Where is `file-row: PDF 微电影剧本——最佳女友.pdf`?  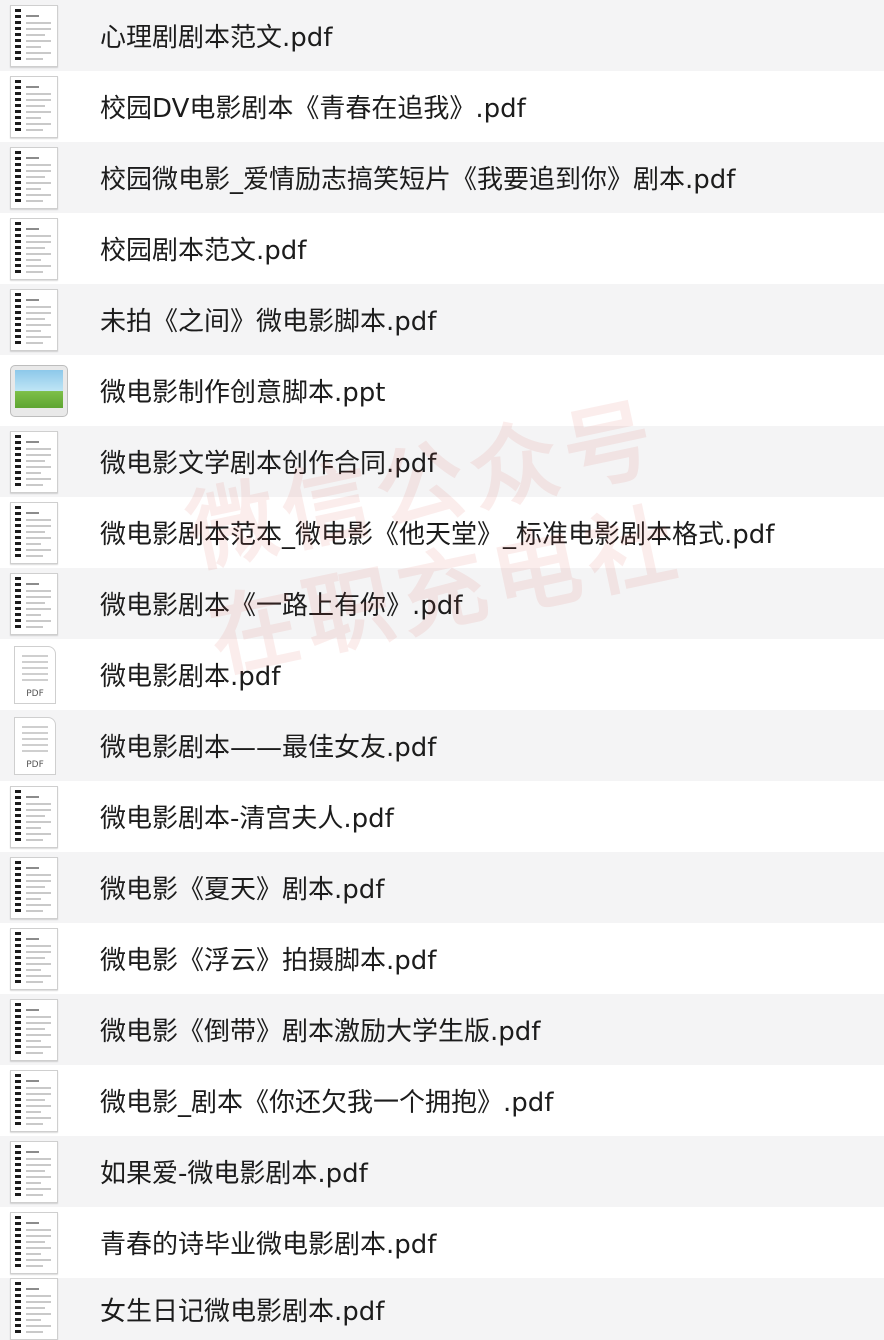 file-row: PDF 微电影剧本——最佳女友.pdf is located at coordinates (442, 745).